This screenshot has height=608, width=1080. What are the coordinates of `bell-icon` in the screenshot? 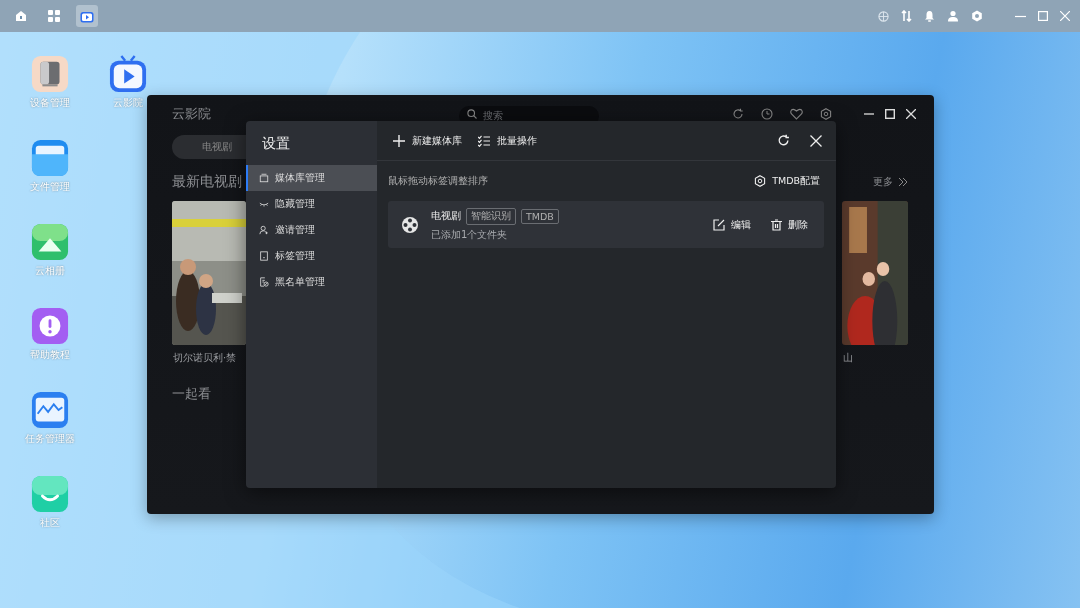 It's located at (929, 16).